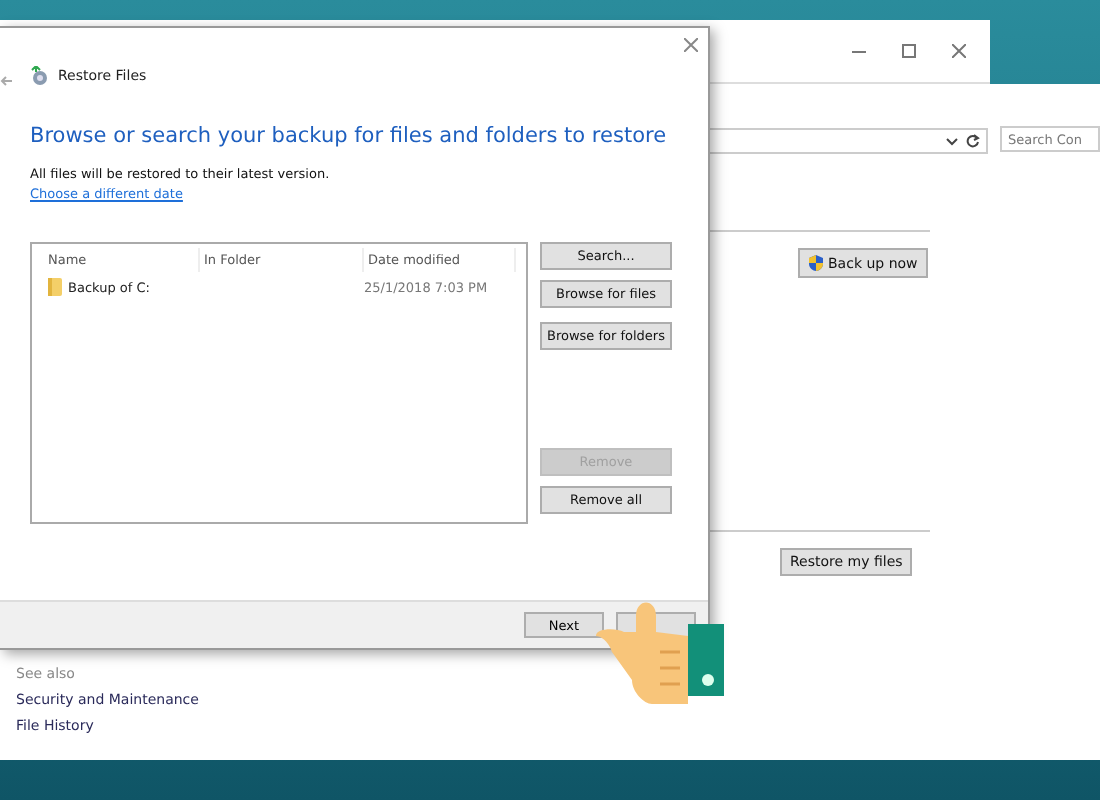  Describe the element at coordinates (952, 141) in the screenshot. I see `chevron-down-icon` at that location.